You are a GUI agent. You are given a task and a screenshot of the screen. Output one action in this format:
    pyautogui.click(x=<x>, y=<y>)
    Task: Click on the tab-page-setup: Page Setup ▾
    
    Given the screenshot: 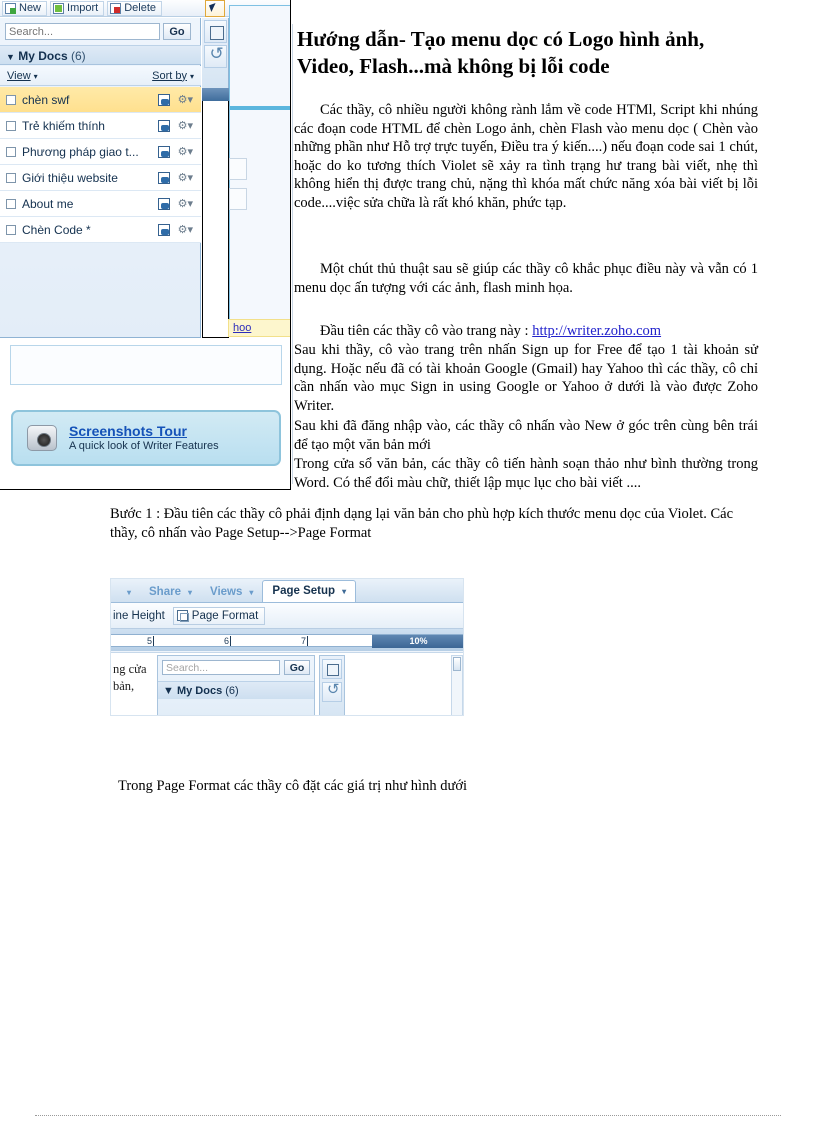 What is the action you would take?
    pyautogui.click(x=309, y=591)
    